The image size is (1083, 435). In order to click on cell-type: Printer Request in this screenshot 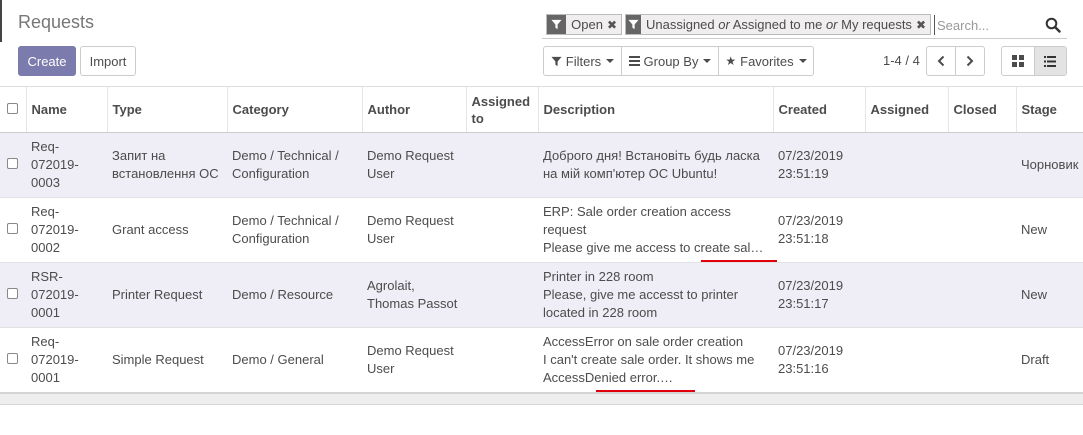, I will do `click(157, 294)`.